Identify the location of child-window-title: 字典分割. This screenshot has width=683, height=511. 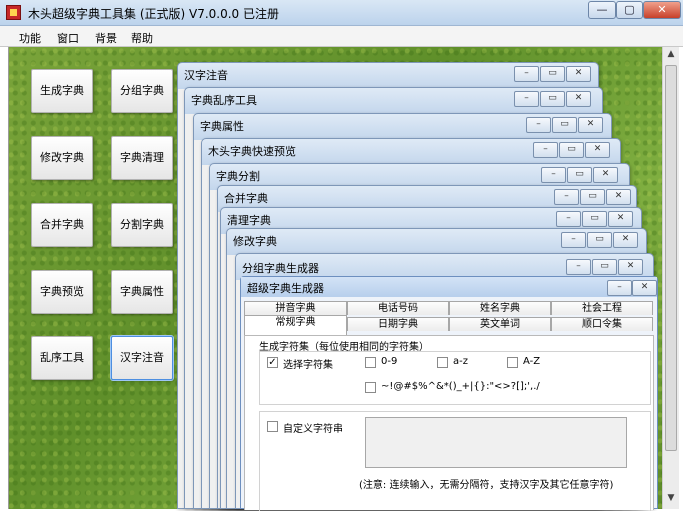
(238, 176).